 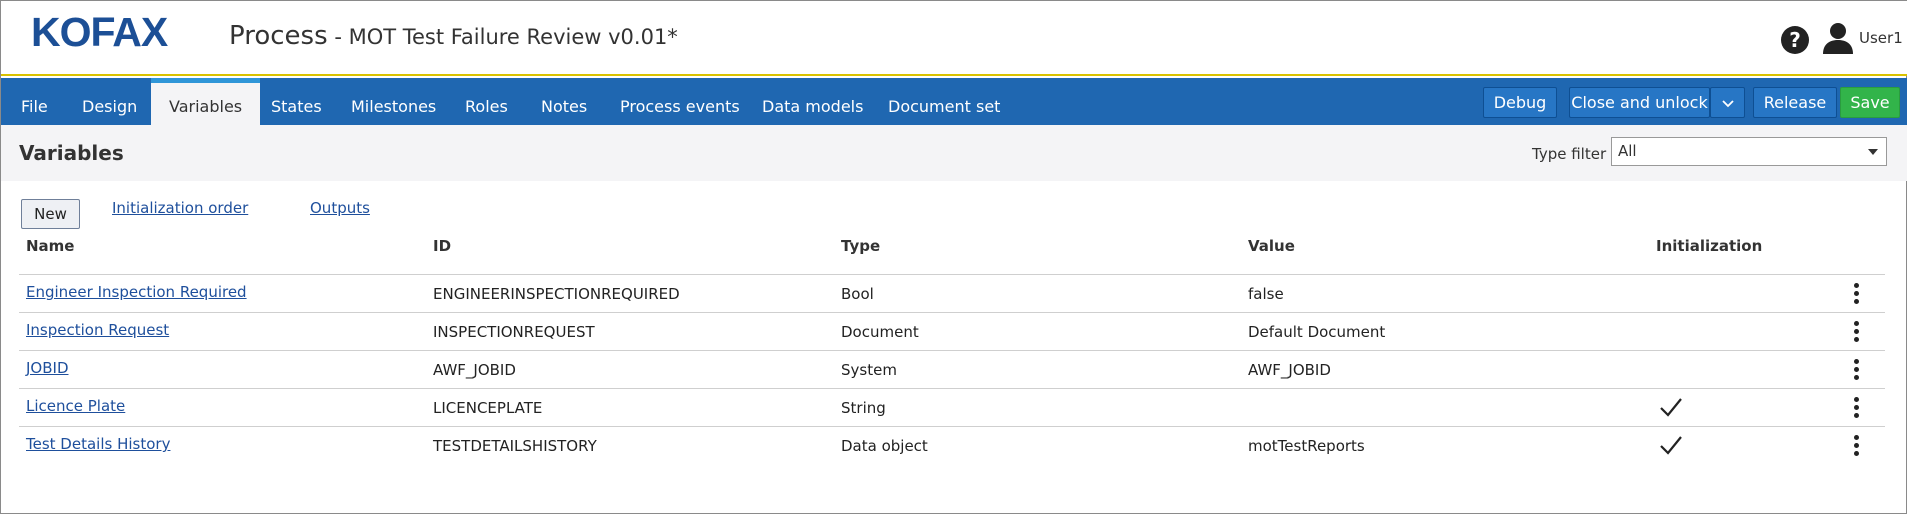 What do you see at coordinates (206, 101) in the screenshot?
I see `tab-variables: Variables` at bounding box center [206, 101].